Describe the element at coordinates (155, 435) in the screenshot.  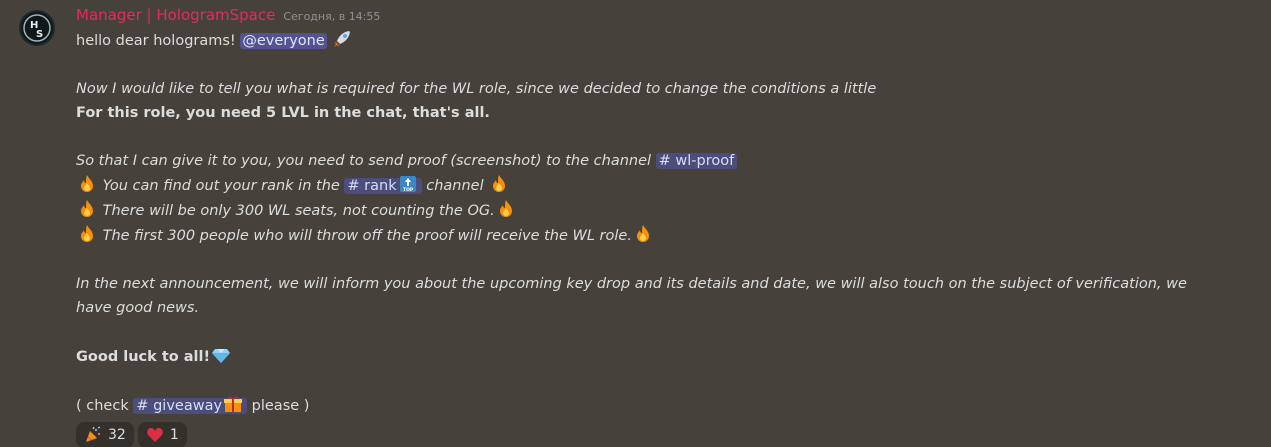
I see `heart-icon` at that location.